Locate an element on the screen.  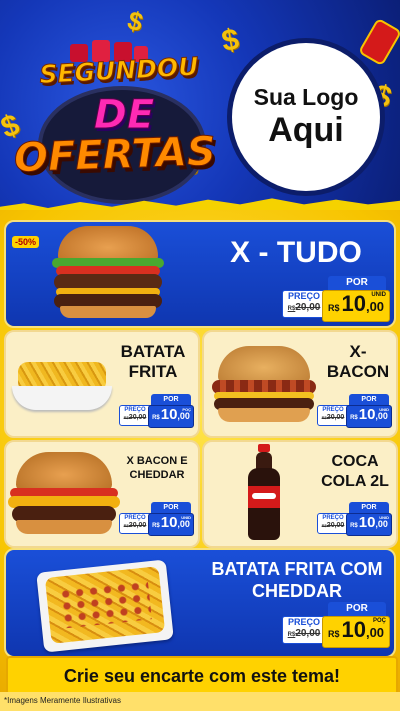
campaign-title: SEGUNDOU DE OFERTAS is located at coordinates (118, 120).